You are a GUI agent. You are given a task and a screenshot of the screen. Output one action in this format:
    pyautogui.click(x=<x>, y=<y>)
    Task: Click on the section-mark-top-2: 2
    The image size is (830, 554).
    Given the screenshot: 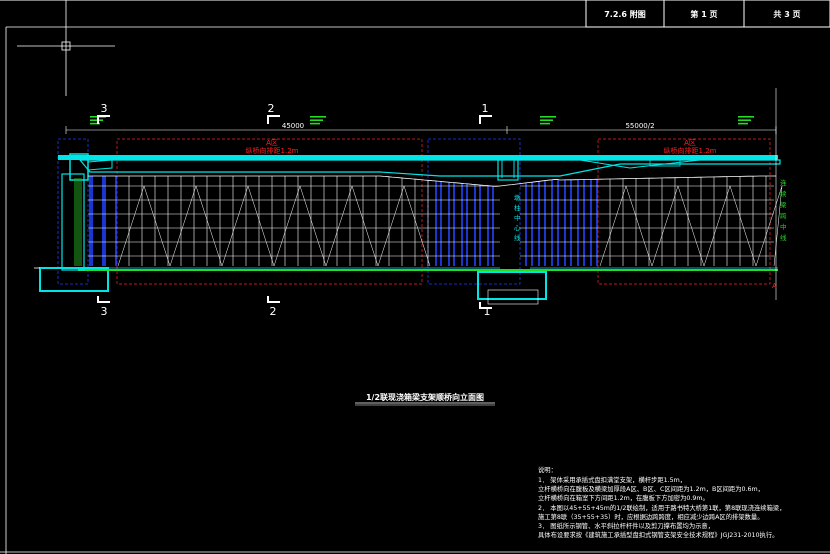 What is the action you would take?
    pyautogui.click(x=271, y=108)
    